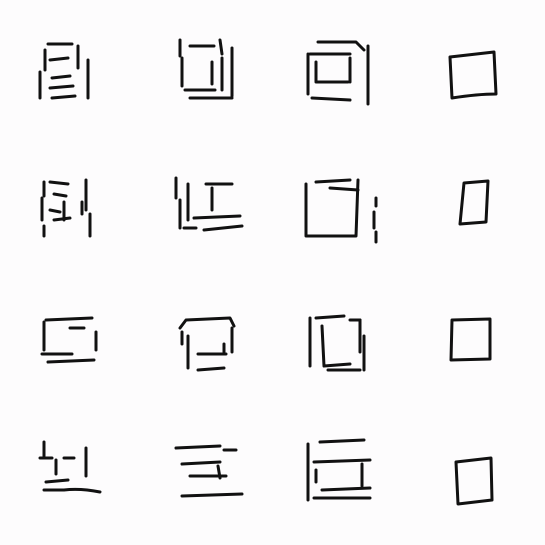 This screenshot has height=545, width=545. I want to click on cell-r4-c1, so click(70, 467).